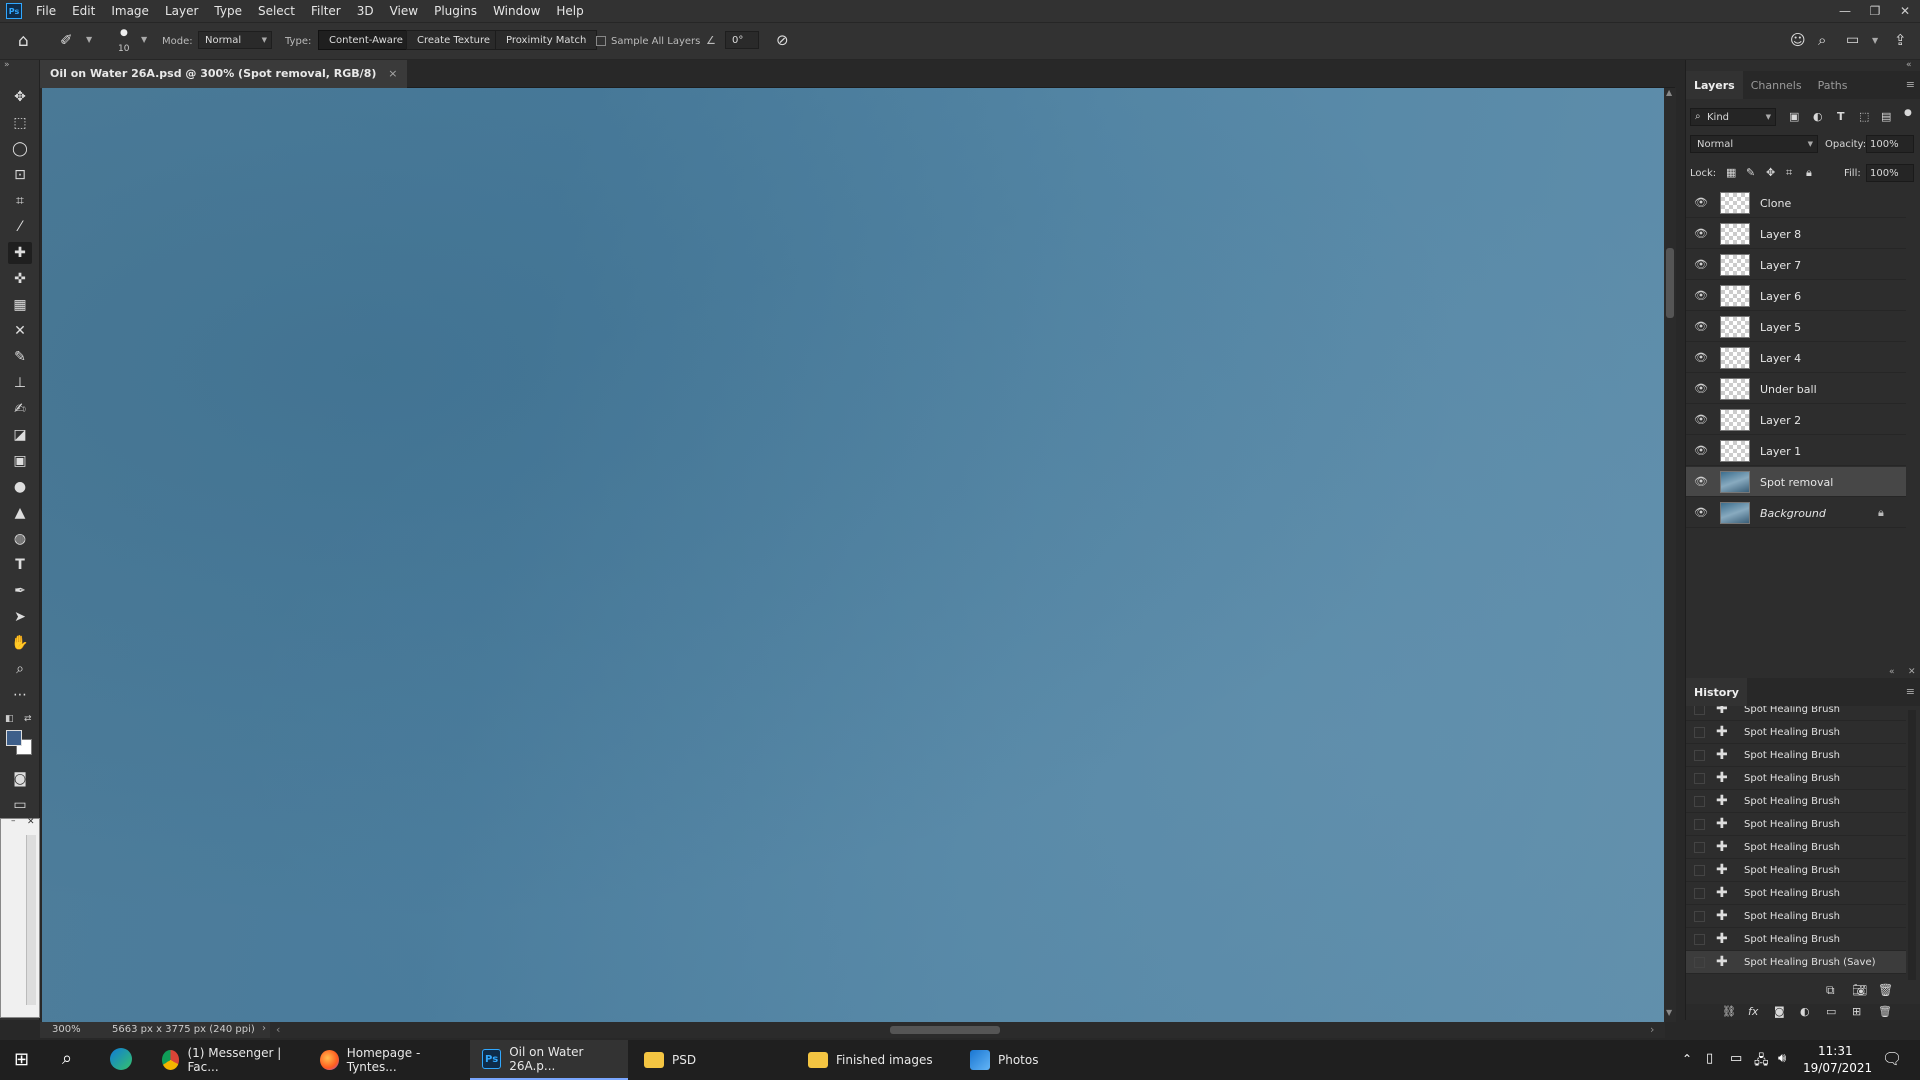 Image resolution: width=1920 pixels, height=1080 pixels. I want to click on object-selection-tool-icon: ⊡, so click(20, 175).